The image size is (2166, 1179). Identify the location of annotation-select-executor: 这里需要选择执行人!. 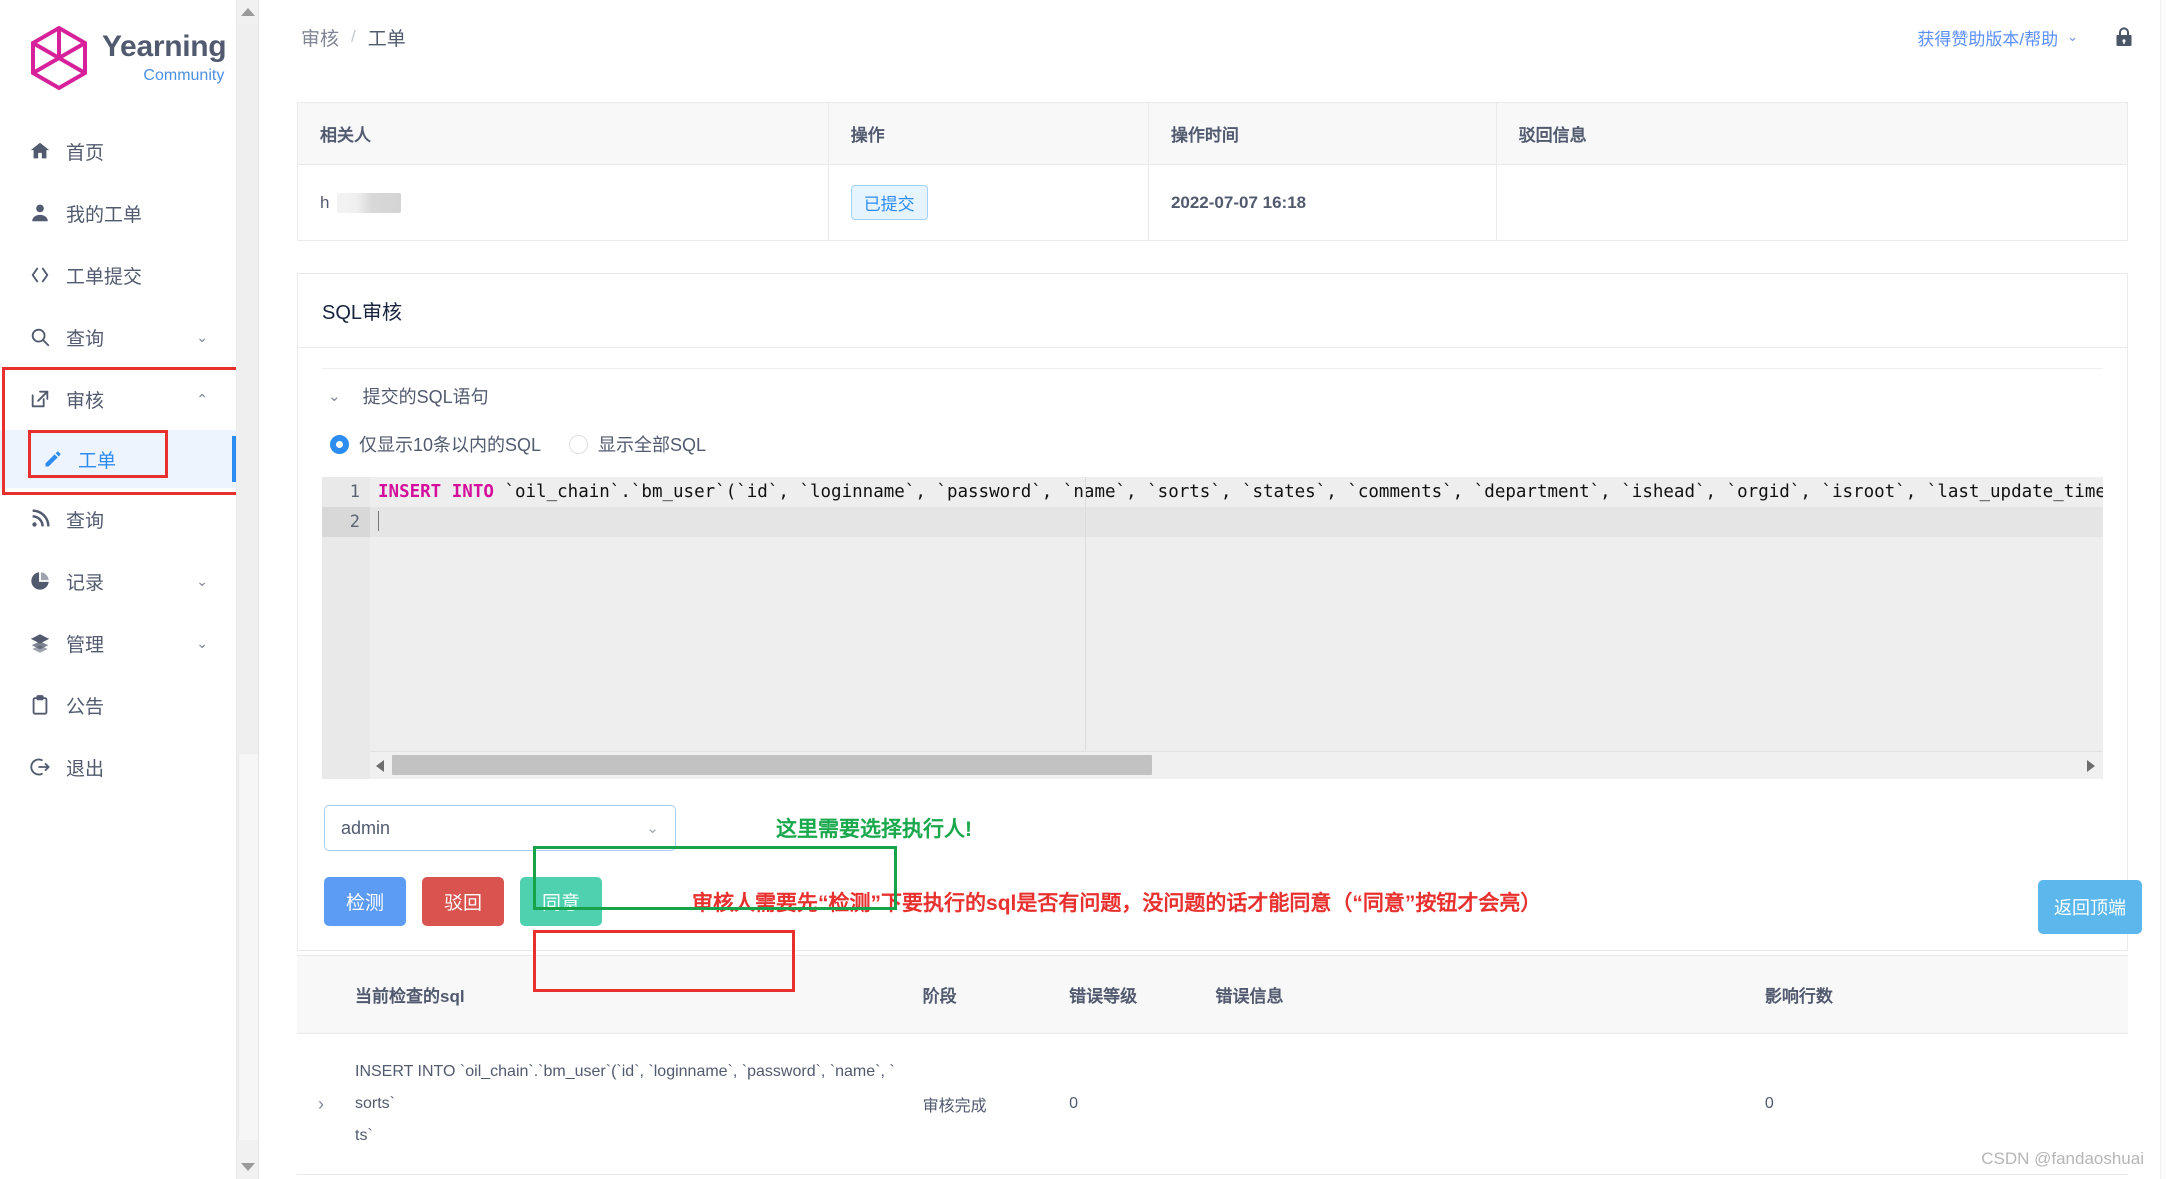
(874, 829).